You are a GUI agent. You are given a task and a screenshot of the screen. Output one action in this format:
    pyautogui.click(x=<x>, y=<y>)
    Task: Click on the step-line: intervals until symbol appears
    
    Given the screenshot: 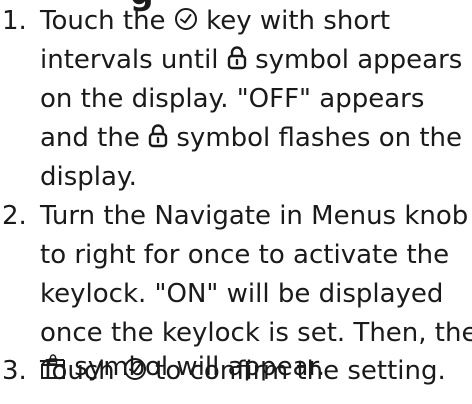 What is the action you would take?
    pyautogui.click(x=251, y=60)
    